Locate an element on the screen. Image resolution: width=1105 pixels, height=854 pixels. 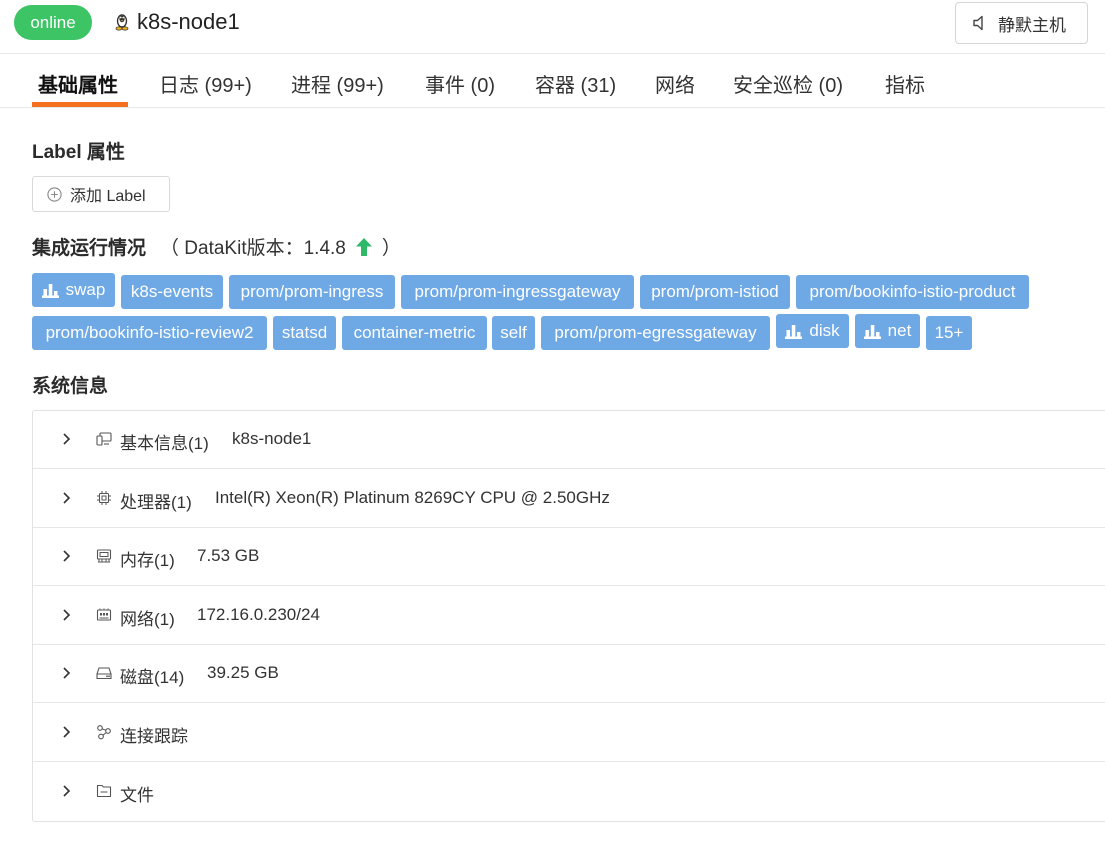
status-badge: online is located at coordinates (53, 22).